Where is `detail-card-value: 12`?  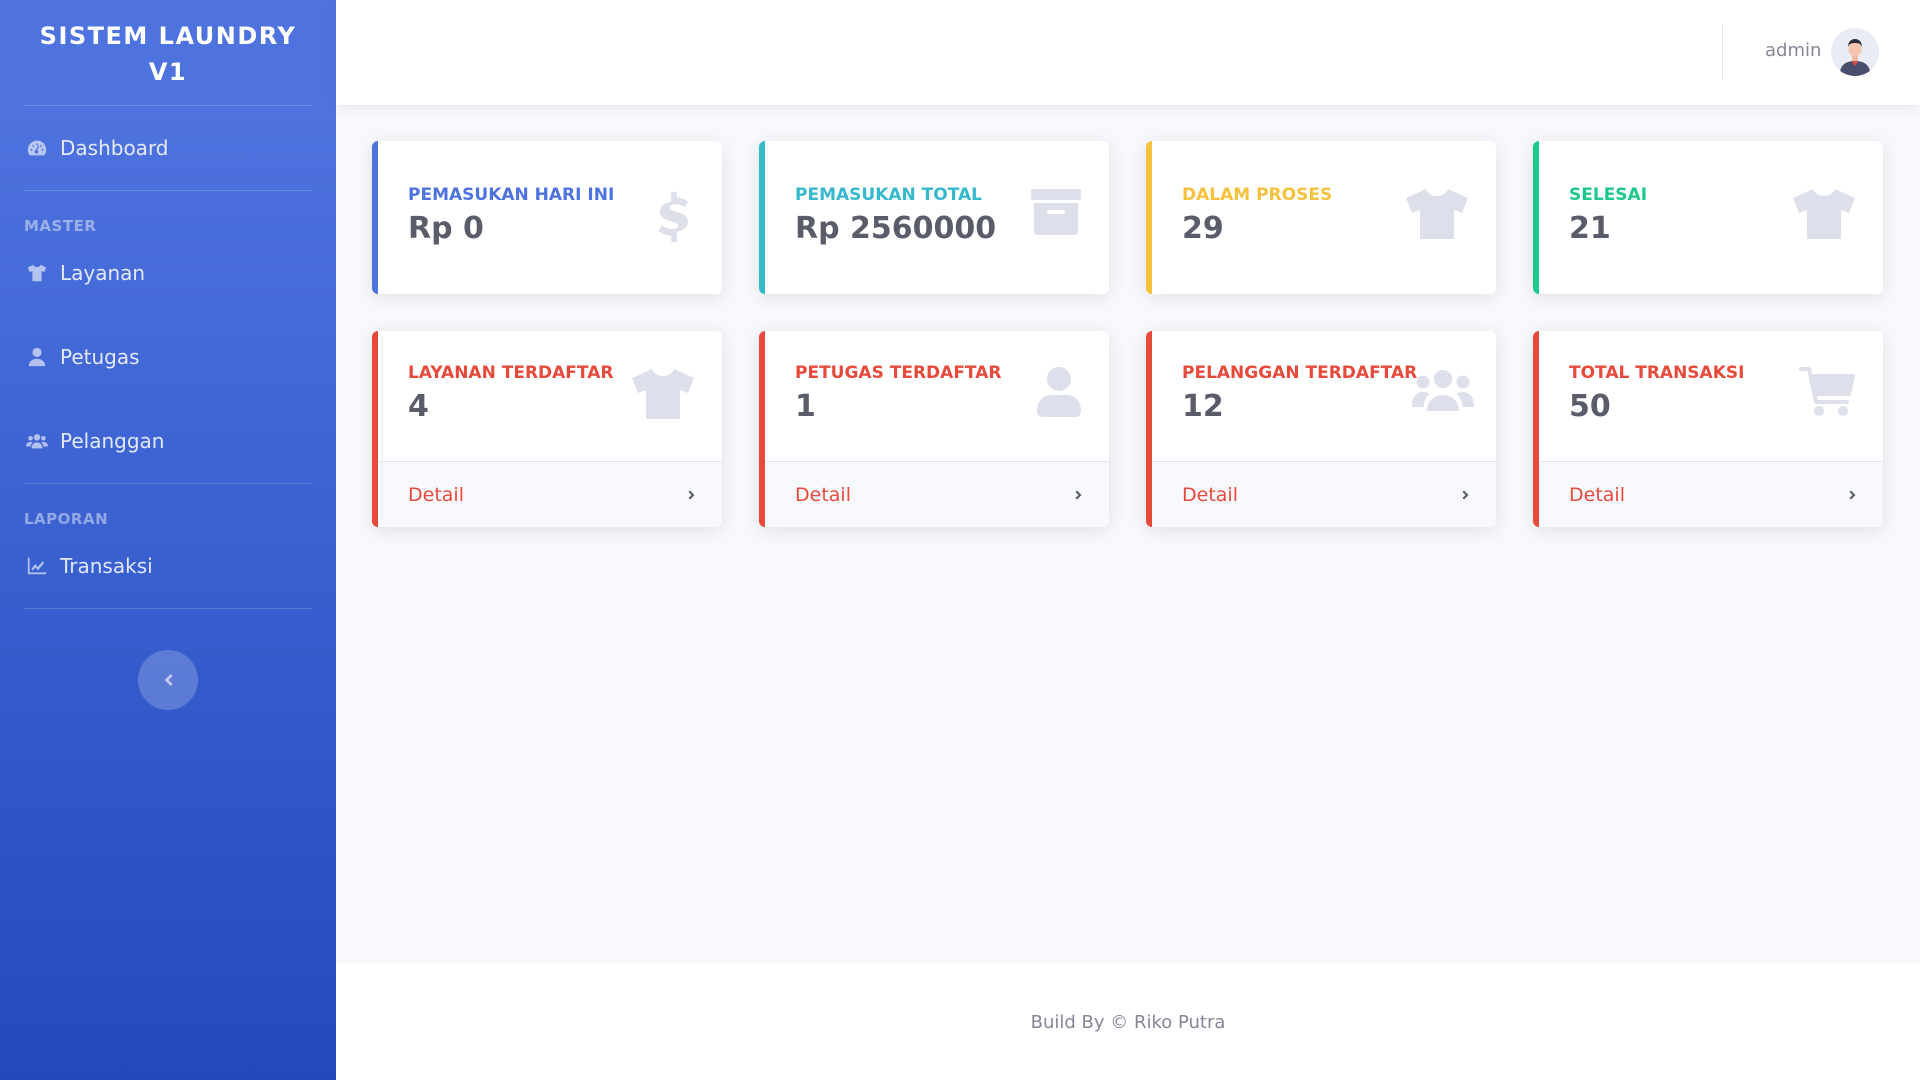 detail-card-value: 12 is located at coordinates (1203, 406).